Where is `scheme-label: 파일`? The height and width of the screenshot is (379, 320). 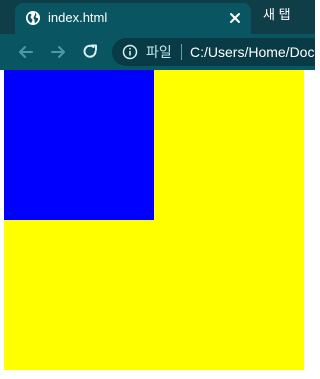
scheme-label: 파일 is located at coordinates (159, 52).